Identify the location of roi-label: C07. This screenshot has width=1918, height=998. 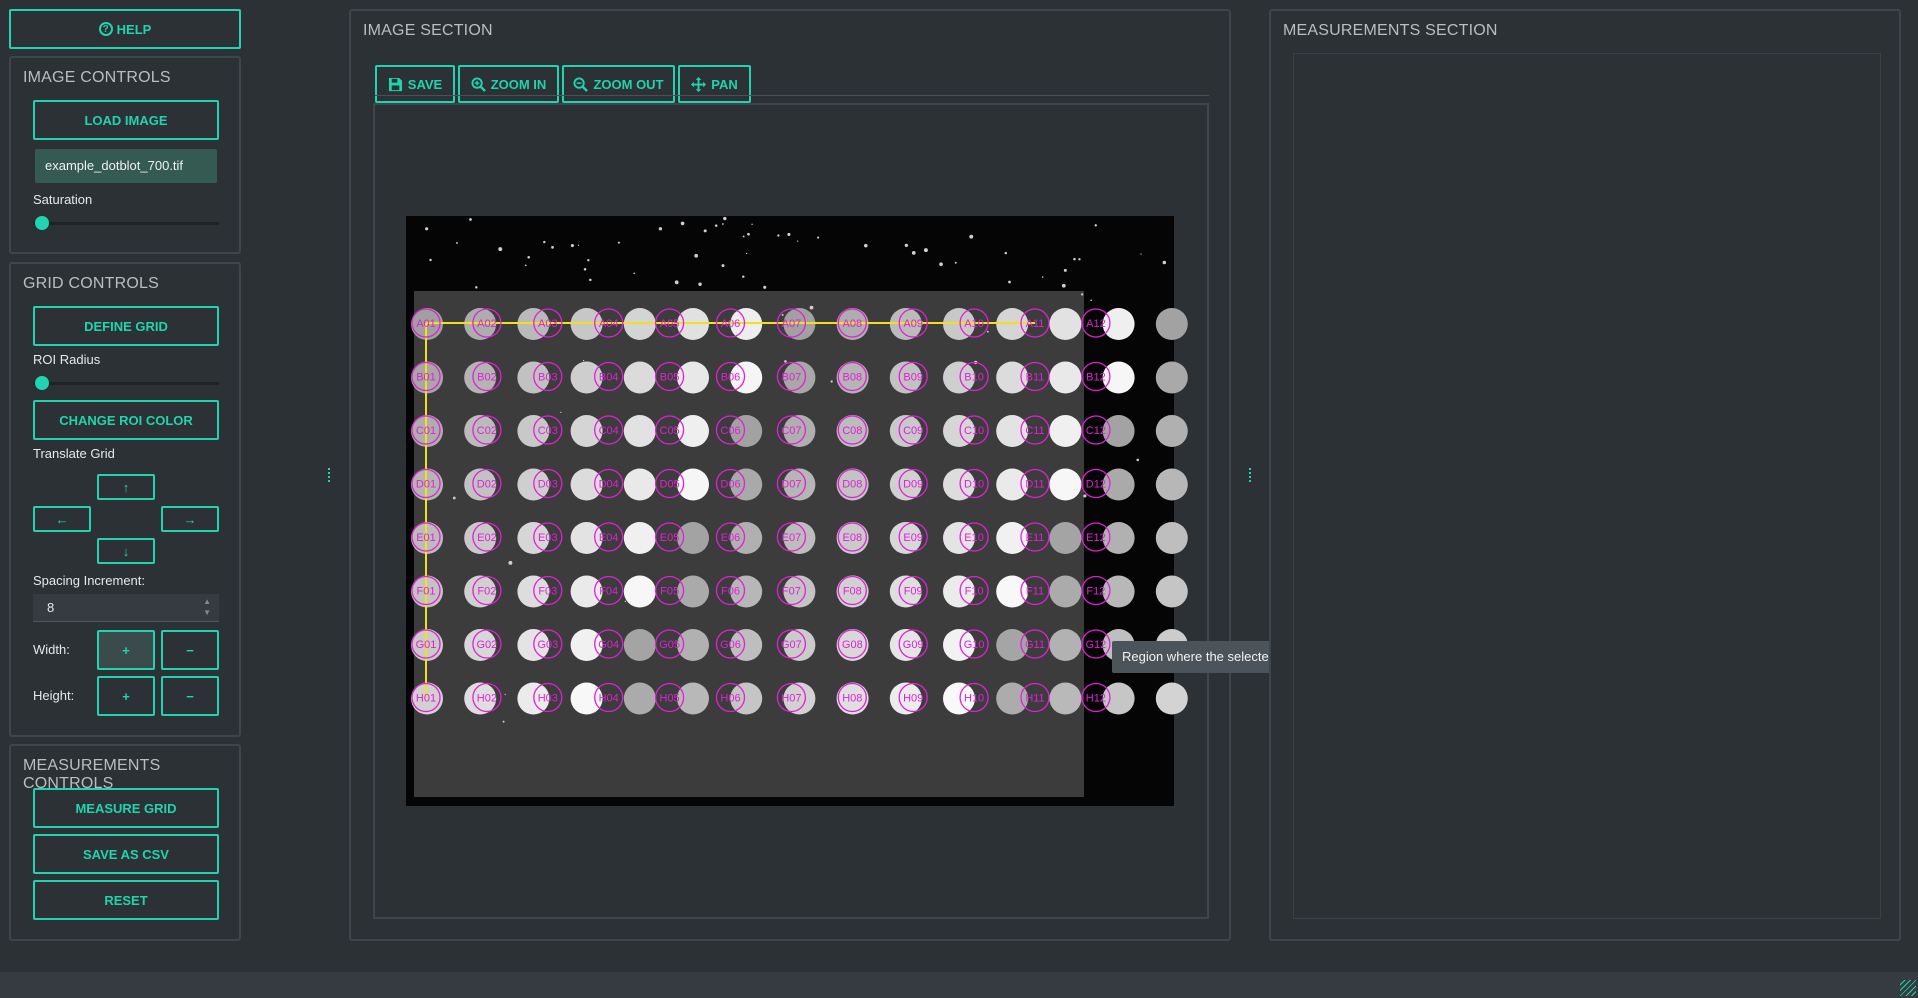
(791, 431).